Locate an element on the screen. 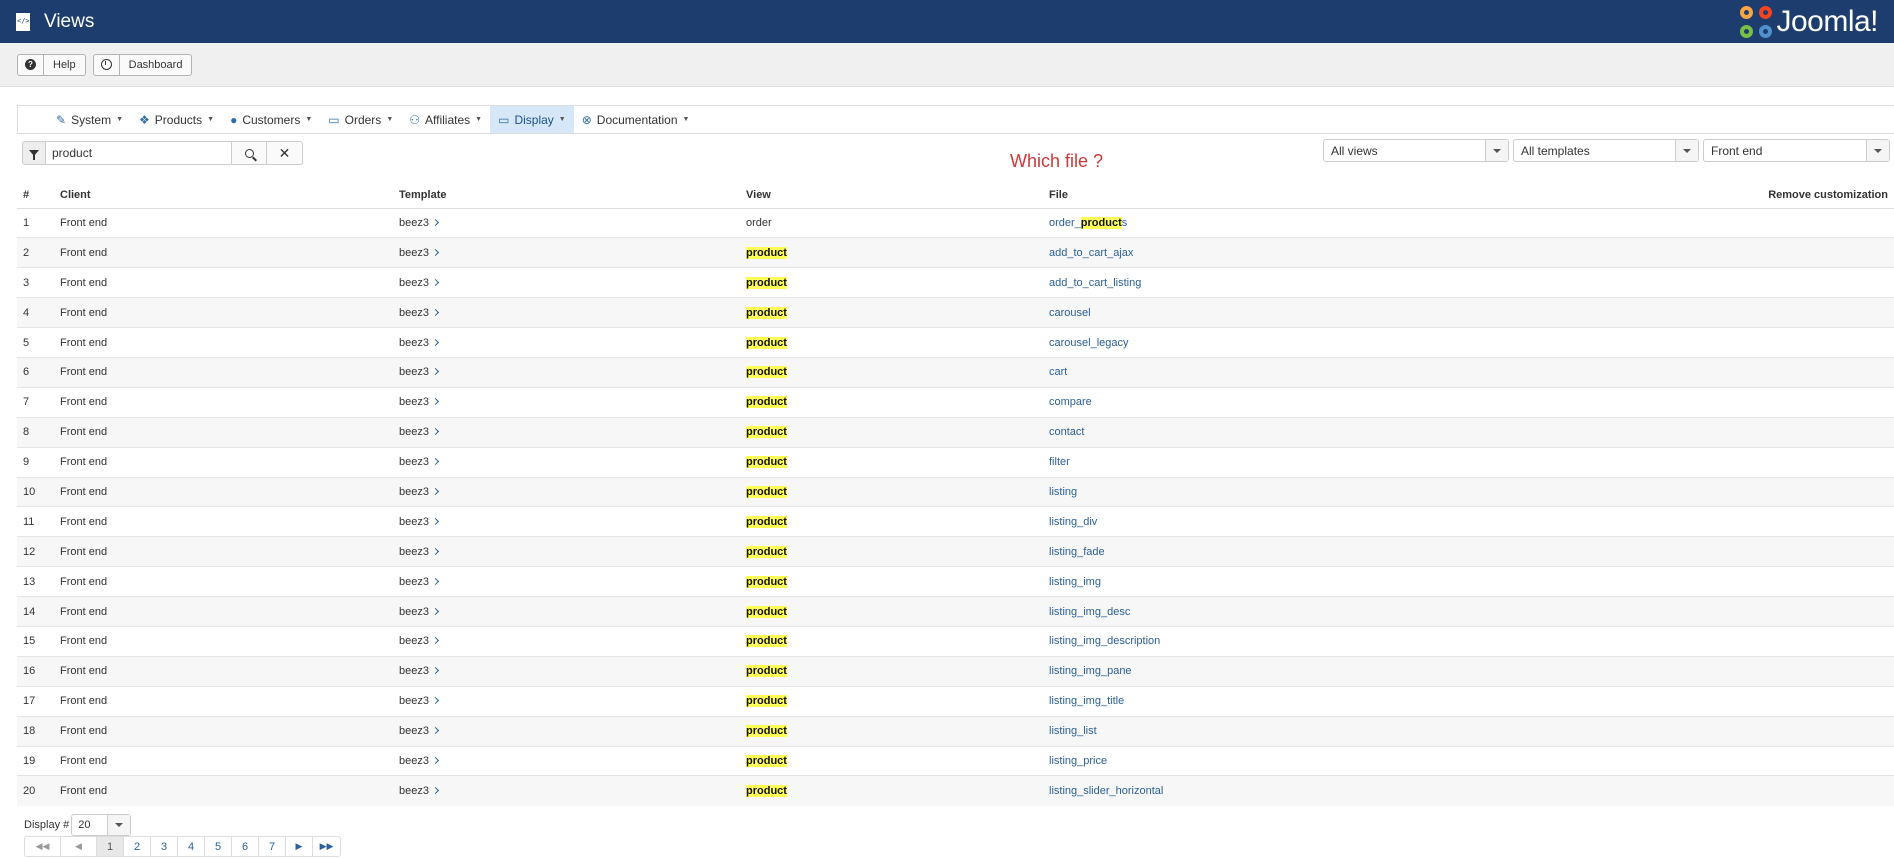 The height and width of the screenshot is (858, 1894). first-page-button: ◀◀ is located at coordinates (43, 846).